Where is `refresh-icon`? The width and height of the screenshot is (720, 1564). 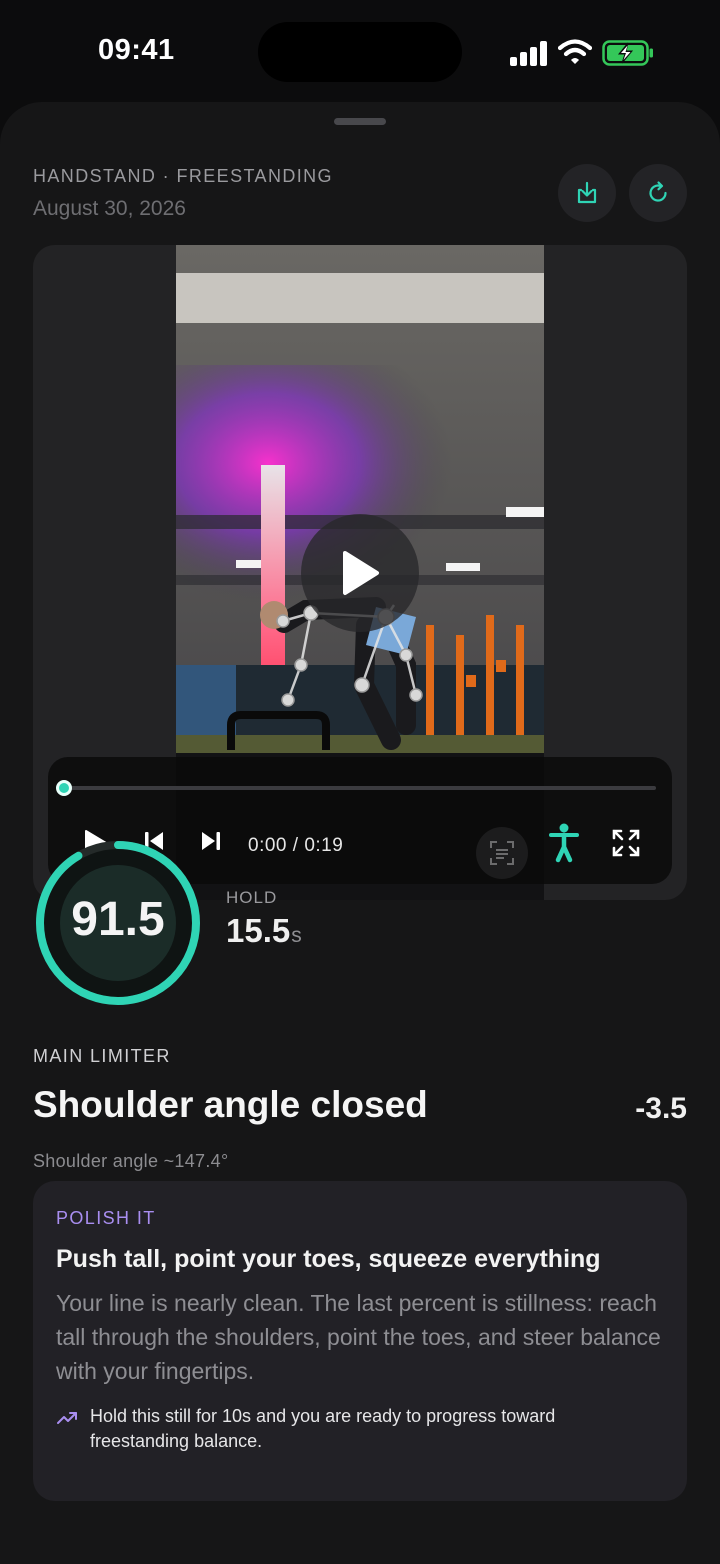
refresh-icon is located at coordinates (658, 191).